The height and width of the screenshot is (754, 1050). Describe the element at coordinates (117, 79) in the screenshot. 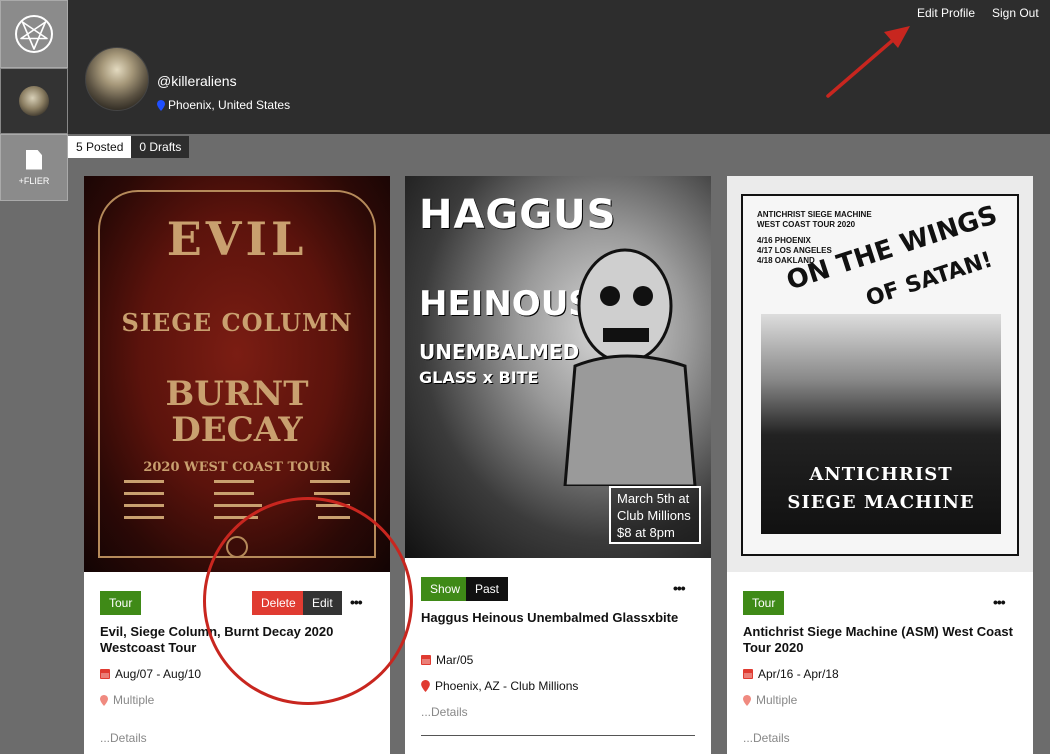

I see `profile-avatar` at that location.